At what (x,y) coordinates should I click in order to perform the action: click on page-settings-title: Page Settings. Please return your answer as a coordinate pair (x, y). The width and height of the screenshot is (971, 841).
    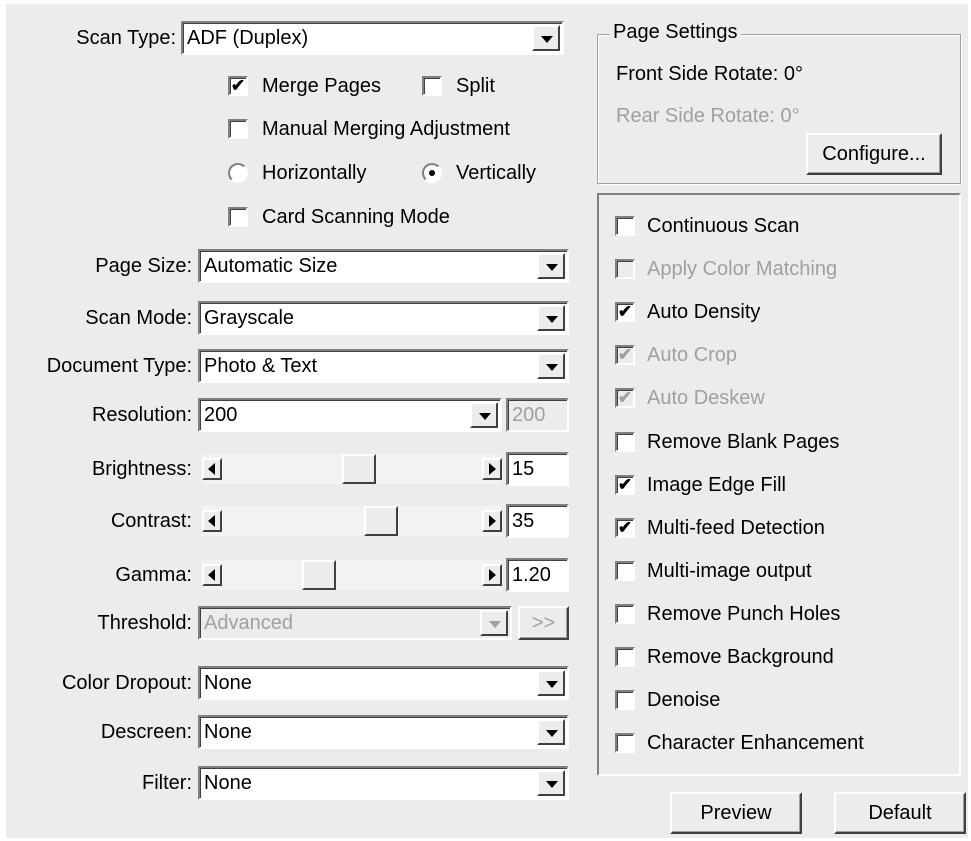
    Looking at the image, I should click on (675, 32).